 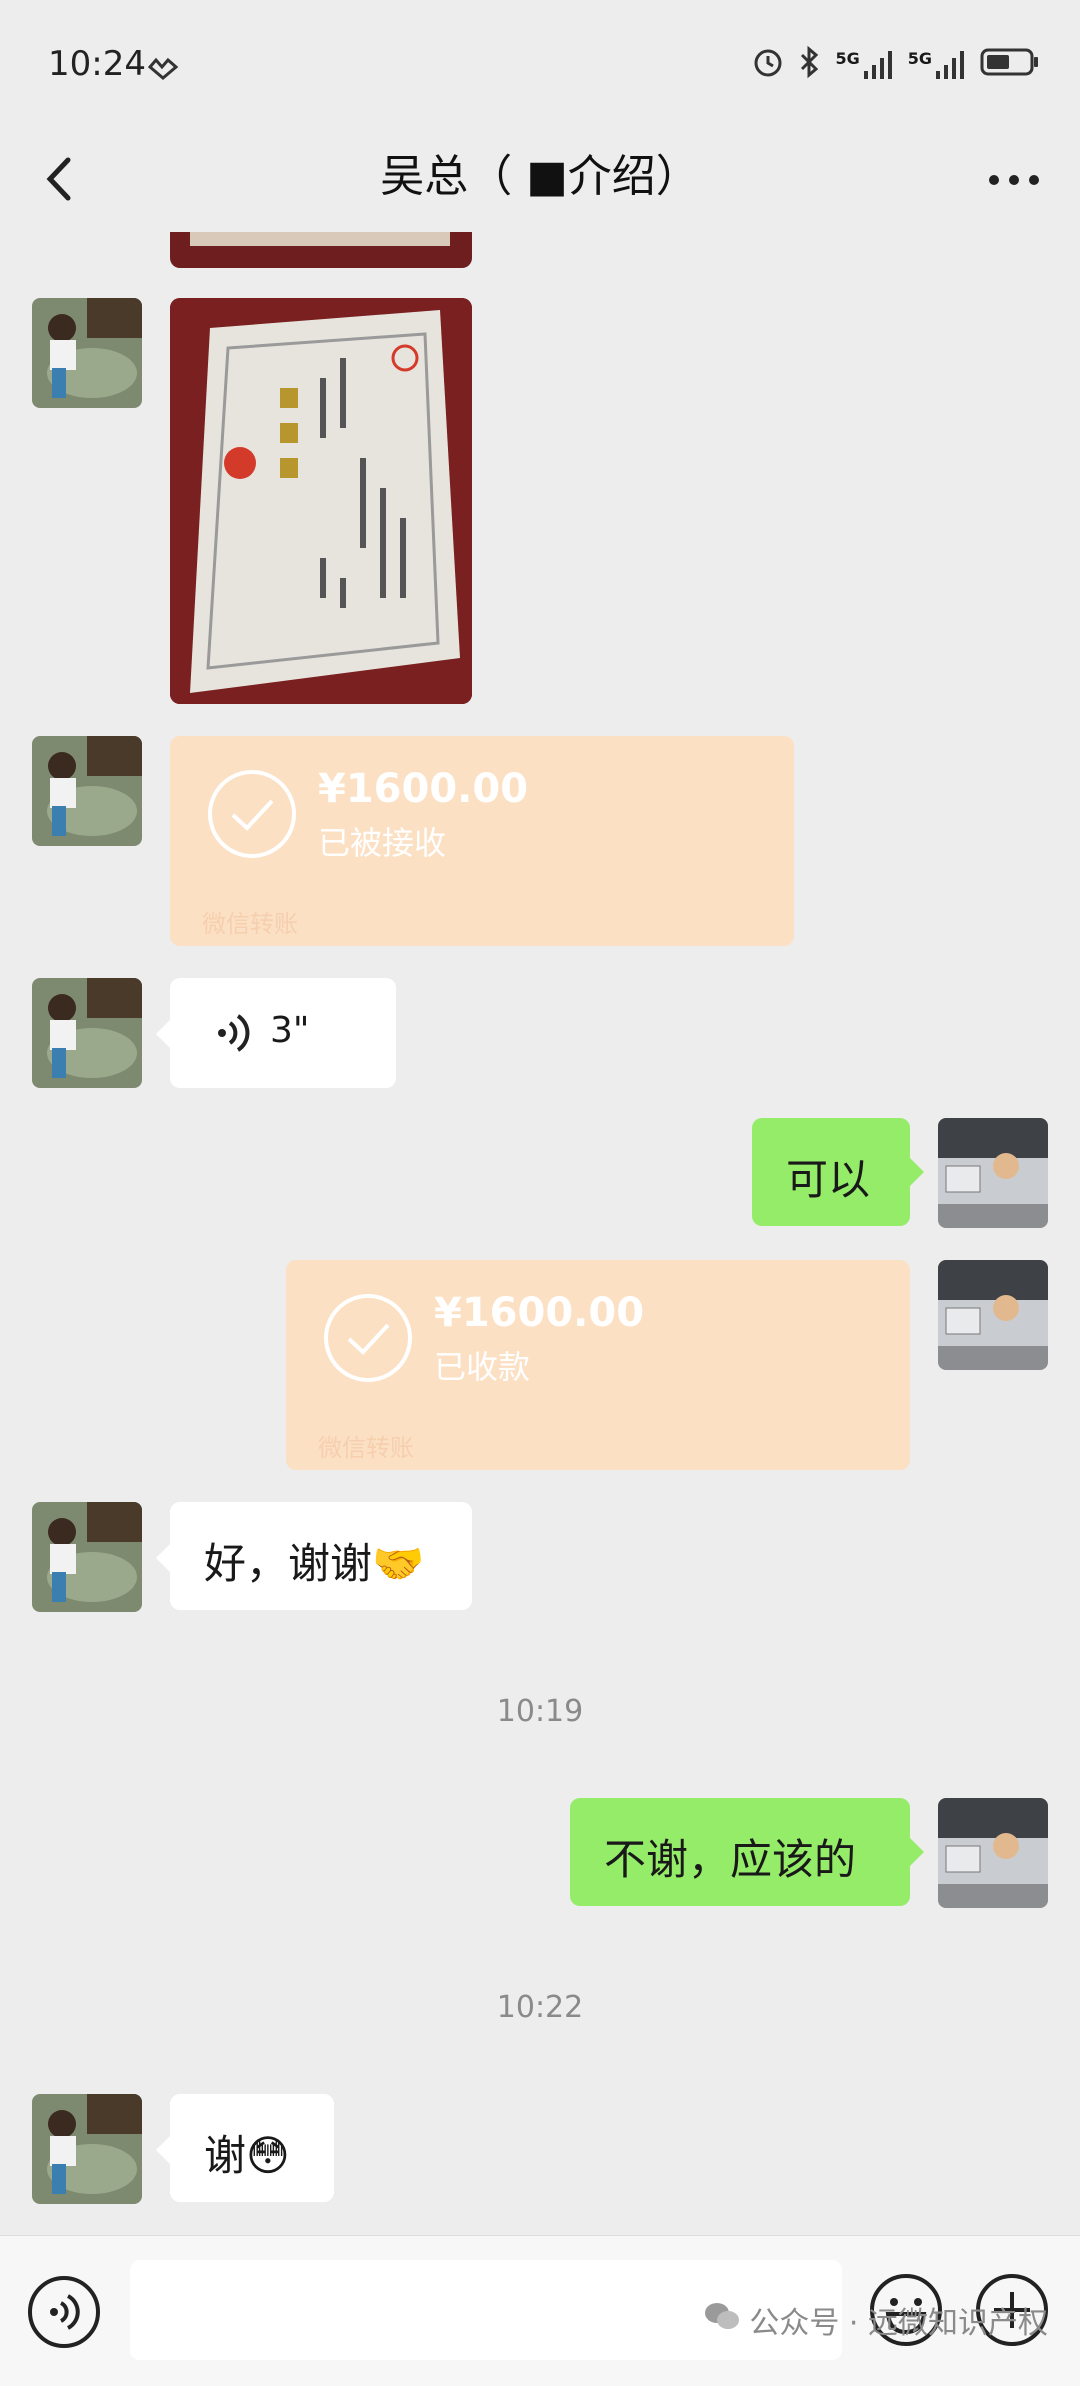 I want to click on sent-message: 不谢，应该的, so click(x=740, y=1852).